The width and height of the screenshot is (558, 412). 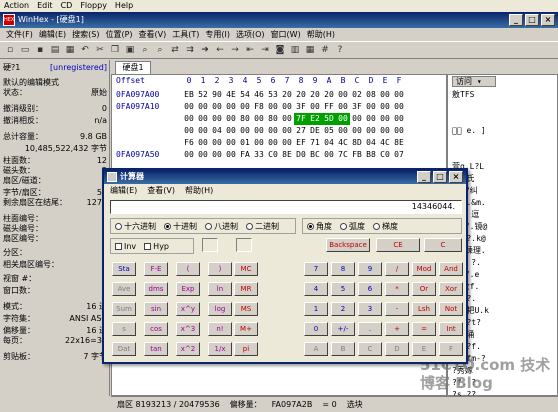 What do you see at coordinates (343, 309) in the screenshot?
I see `numpad-button: 2` at bounding box center [343, 309].